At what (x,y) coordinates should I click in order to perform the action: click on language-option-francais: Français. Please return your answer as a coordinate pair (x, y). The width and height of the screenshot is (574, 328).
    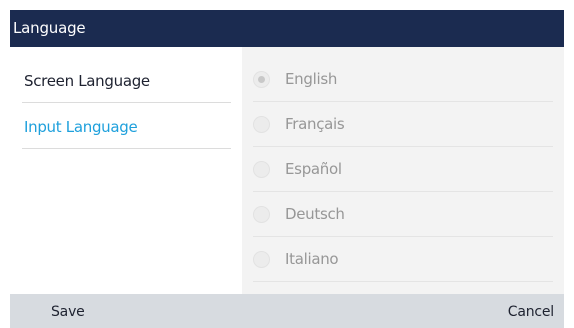
    Looking at the image, I should click on (403, 124).